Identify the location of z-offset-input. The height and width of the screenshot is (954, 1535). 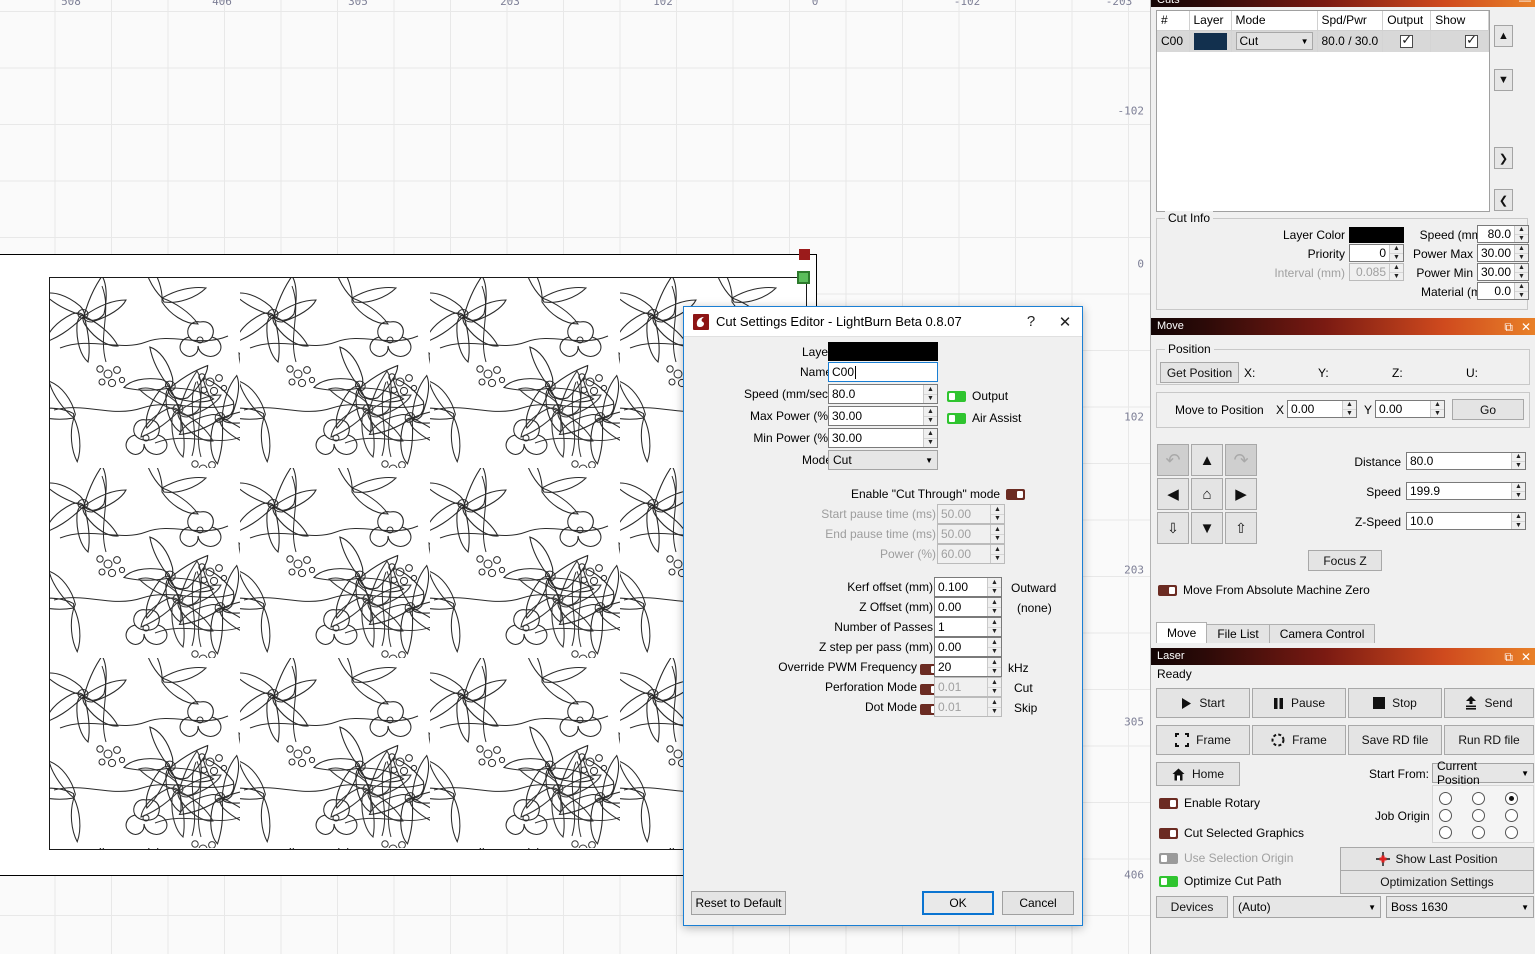
(961, 607).